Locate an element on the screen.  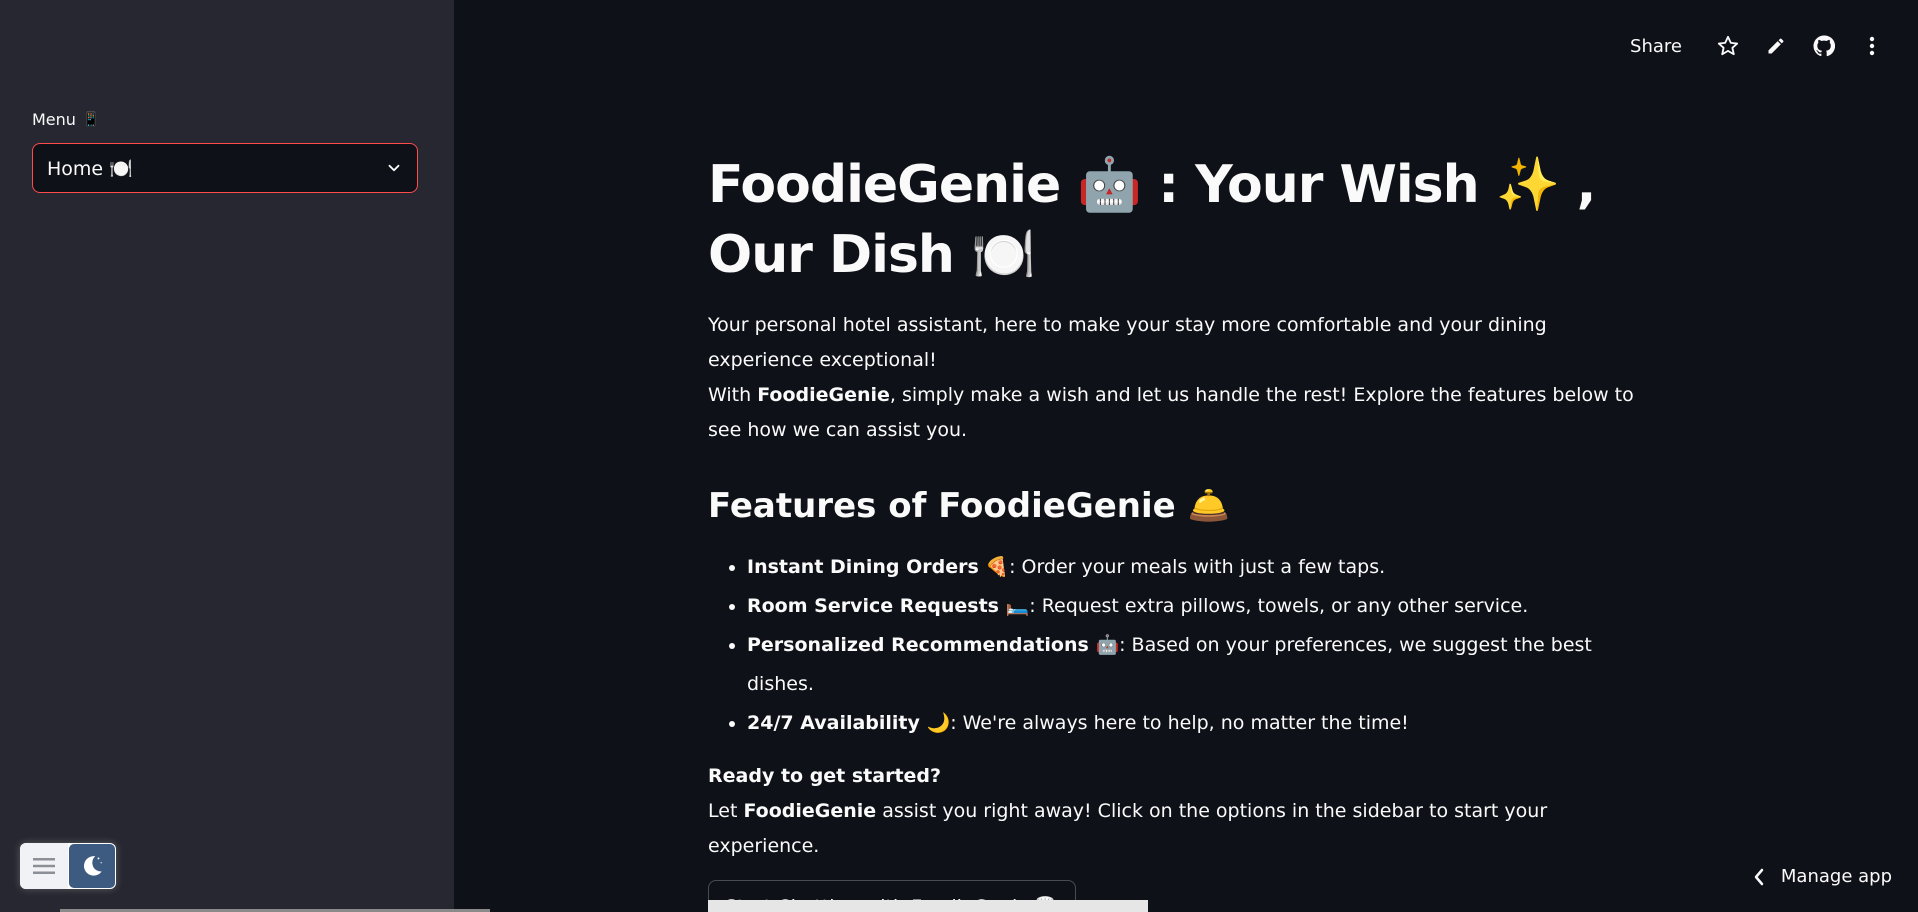
edit-pencil-icon is located at coordinates (1776, 46).